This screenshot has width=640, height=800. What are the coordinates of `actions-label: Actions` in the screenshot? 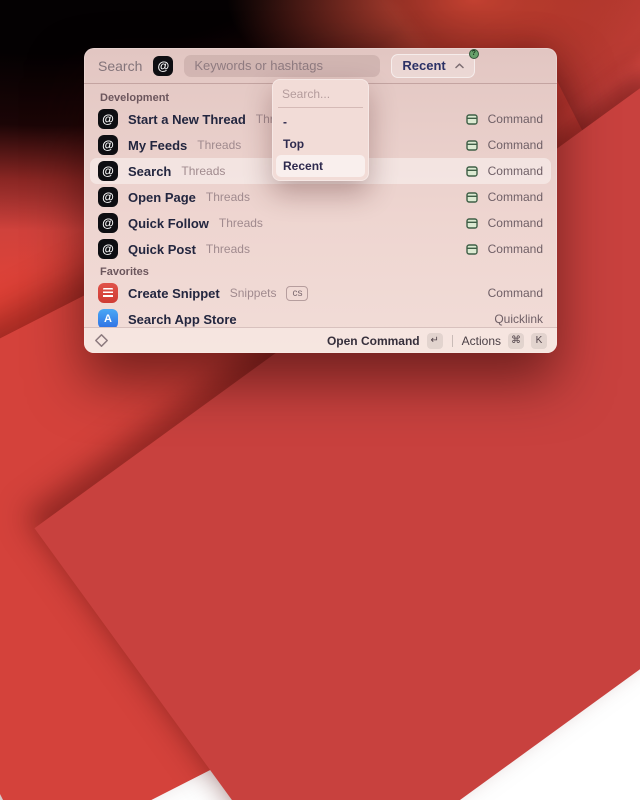 It's located at (481, 341).